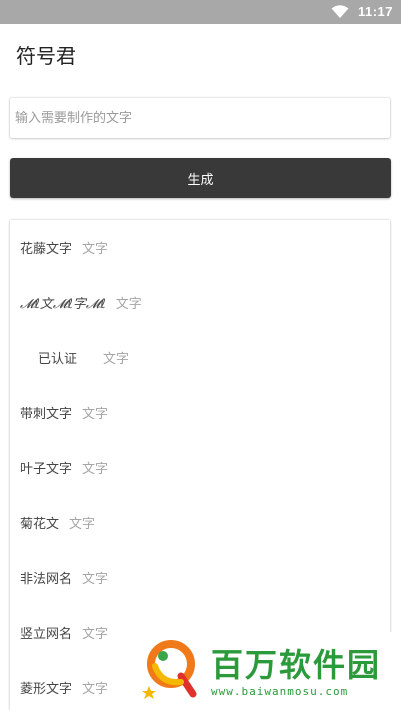  What do you see at coordinates (63, 304) in the screenshot?
I see `style-name: 𝓜ℓ文𝓜ℓ字𝓜ℓ` at bounding box center [63, 304].